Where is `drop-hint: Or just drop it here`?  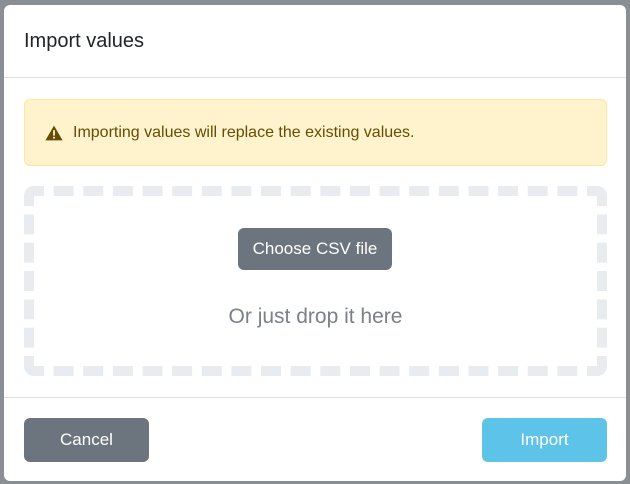 drop-hint: Or just drop it here is located at coordinates (315, 316).